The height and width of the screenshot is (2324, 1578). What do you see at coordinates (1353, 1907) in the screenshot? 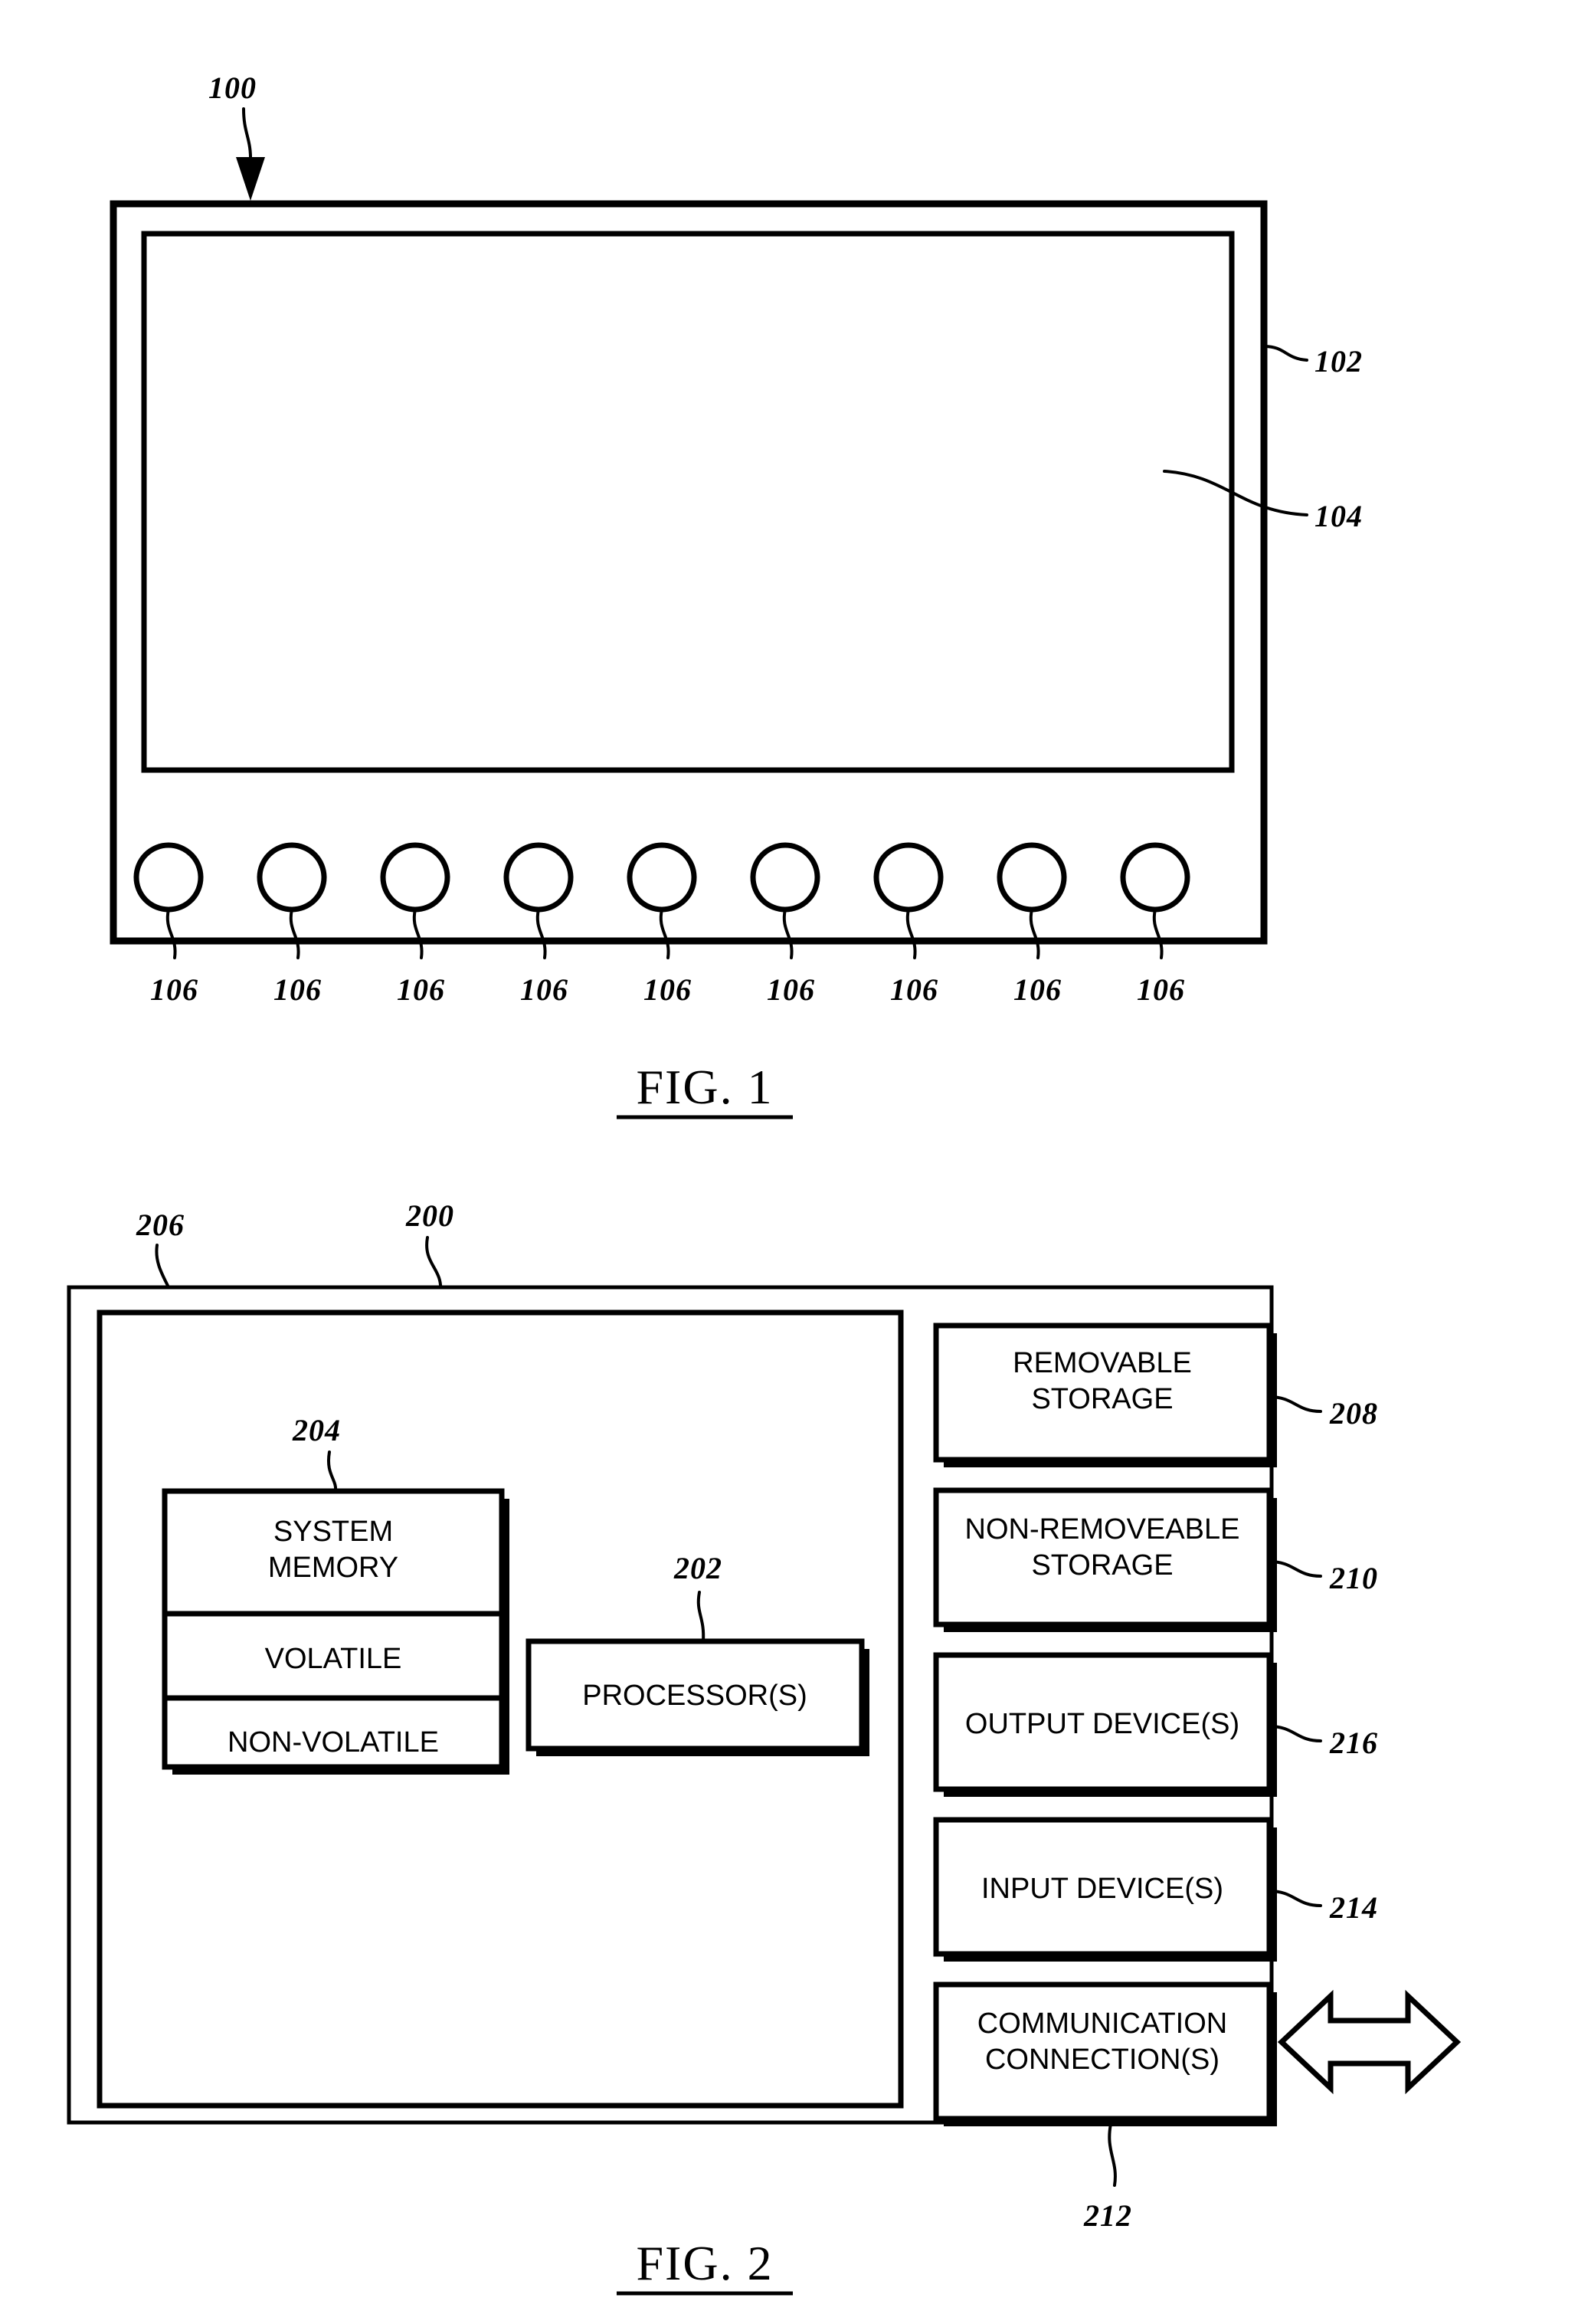
I see `ref-numeral-214: 214` at bounding box center [1353, 1907].